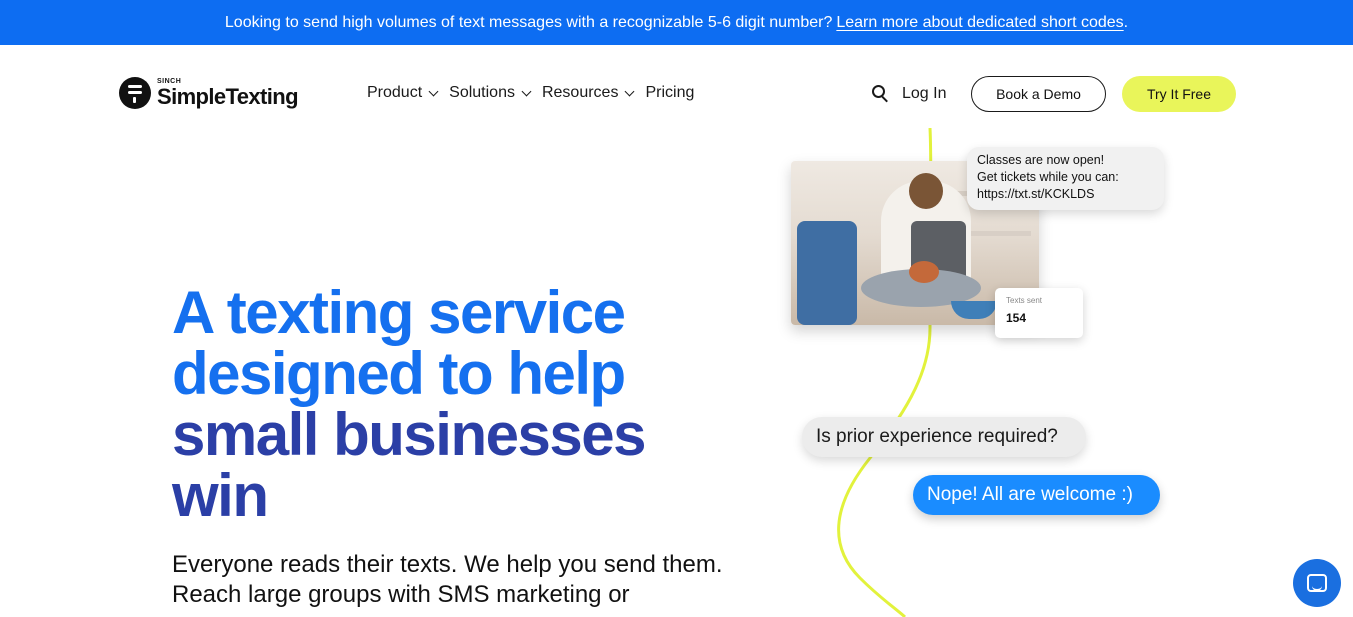 The width and height of the screenshot is (1353, 617). I want to click on chat-launcher-button, so click(1317, 583).